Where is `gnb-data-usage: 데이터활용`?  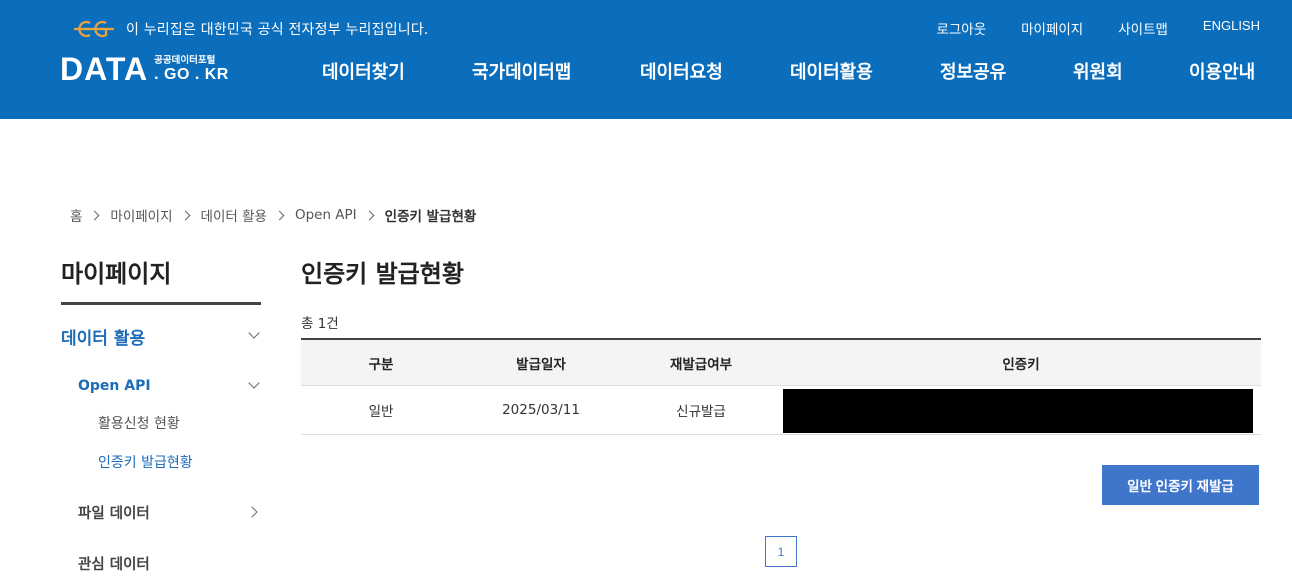 gnb-data-usage: 데이터활용 is located at coordinates (831, 71).